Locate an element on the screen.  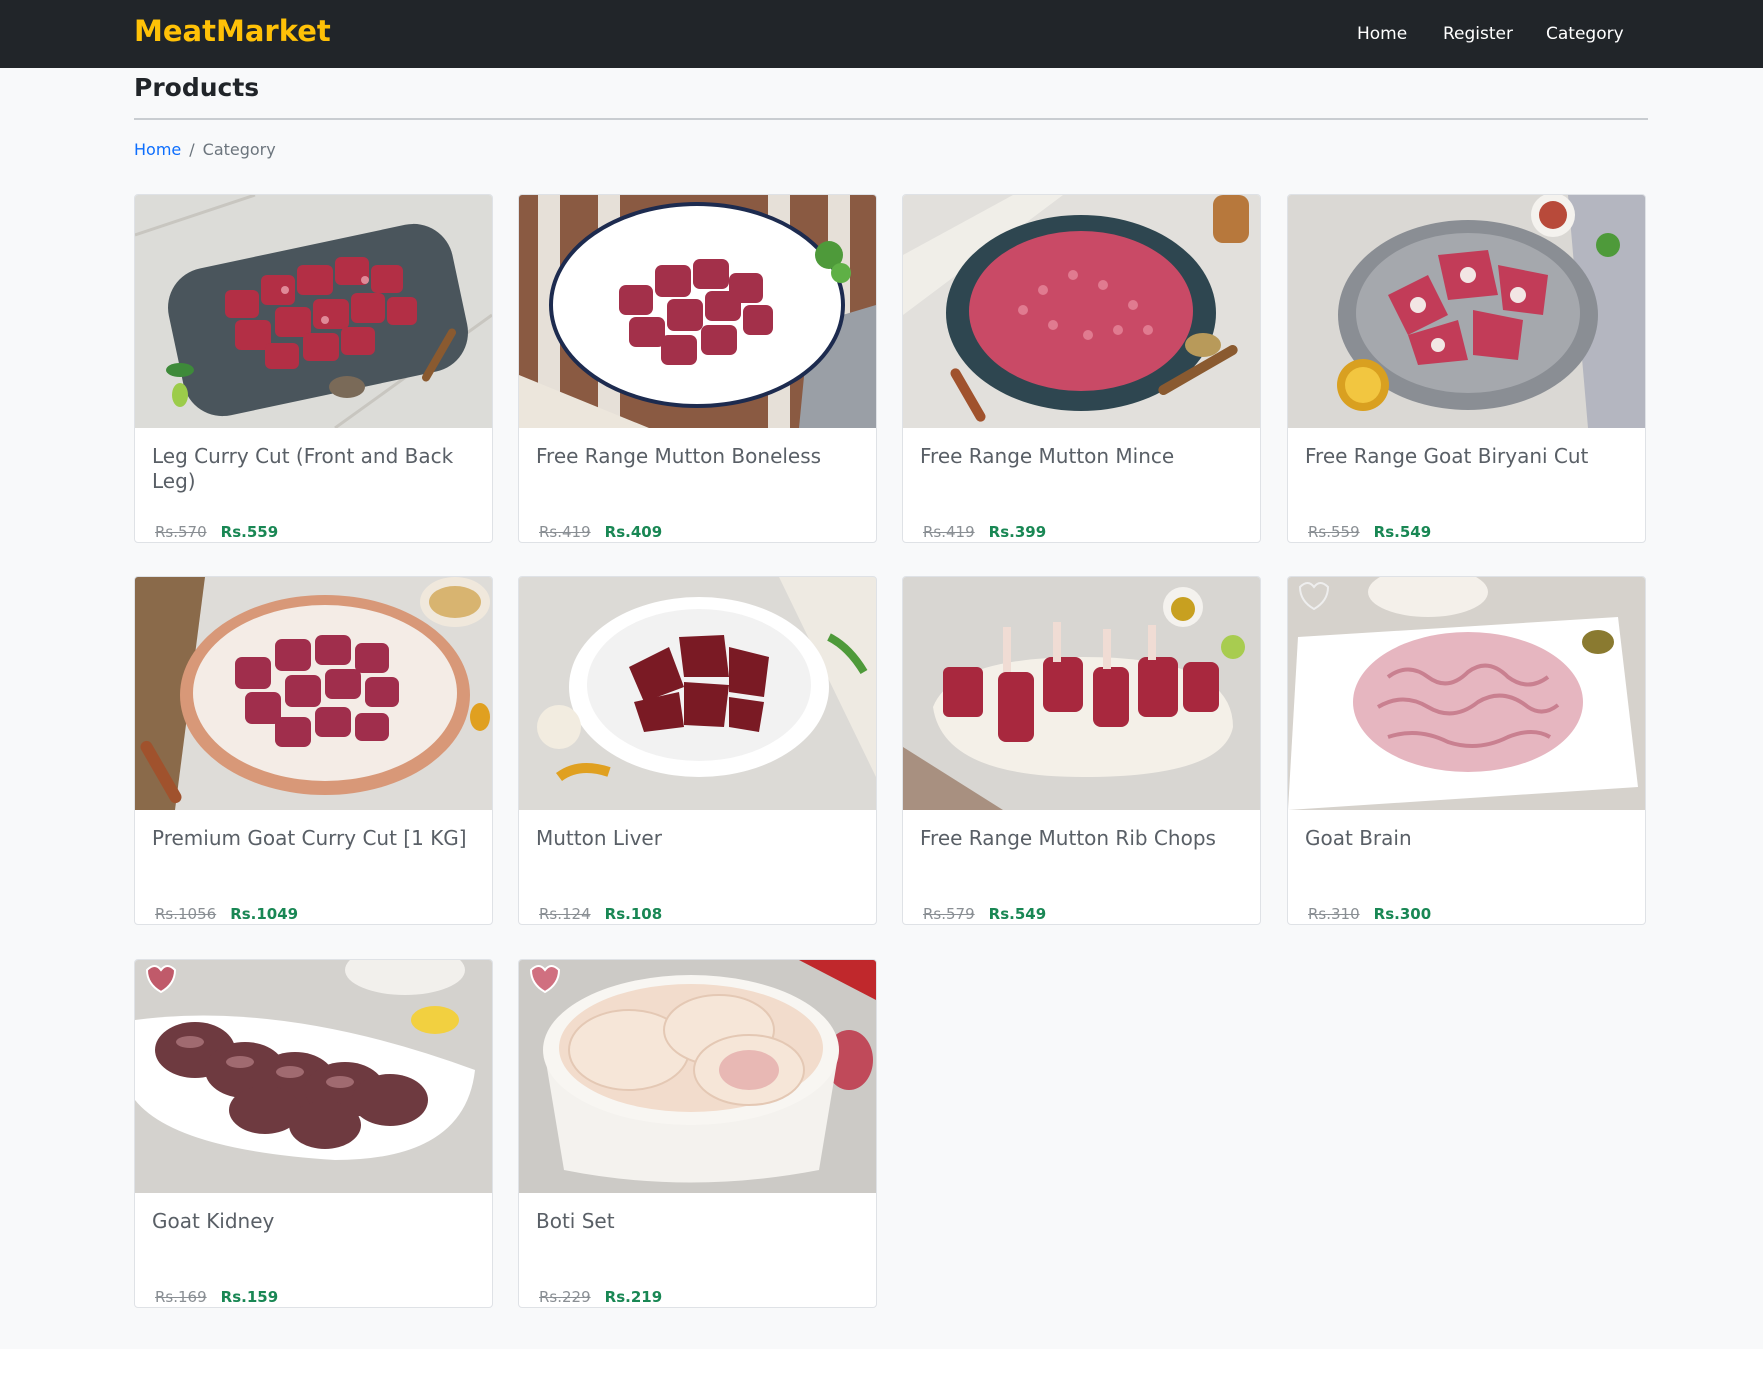
product-name: Boti Set is located at coordinates (575, 1221).